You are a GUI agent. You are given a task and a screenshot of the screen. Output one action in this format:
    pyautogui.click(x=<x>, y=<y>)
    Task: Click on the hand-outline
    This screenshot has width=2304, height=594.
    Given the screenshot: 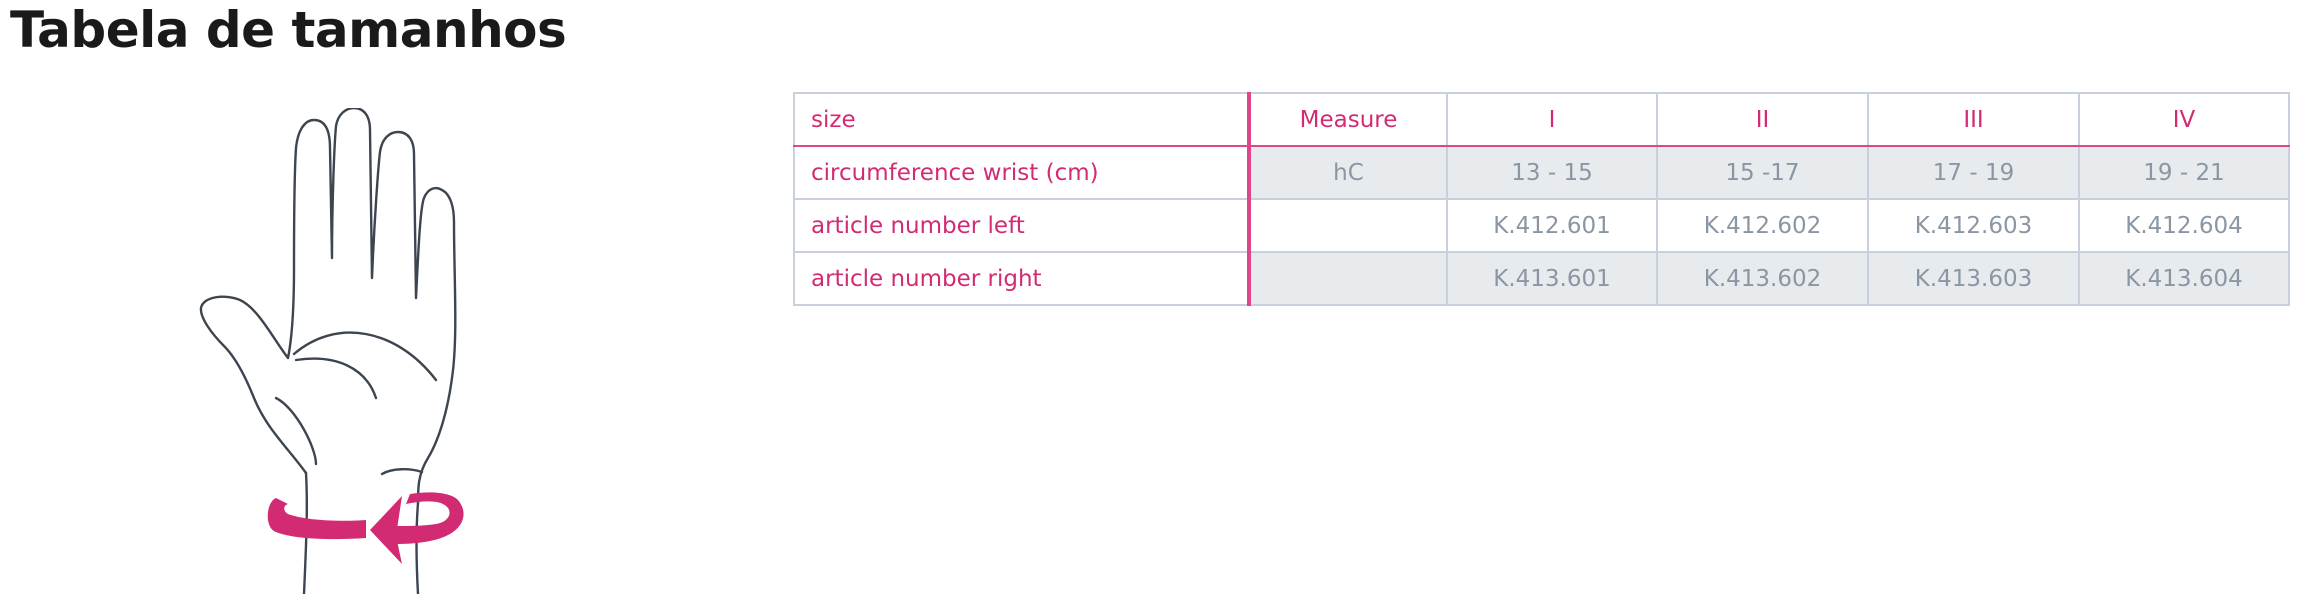 What is the action you would take?
    pyautogui.click(x=328, y=306)
    